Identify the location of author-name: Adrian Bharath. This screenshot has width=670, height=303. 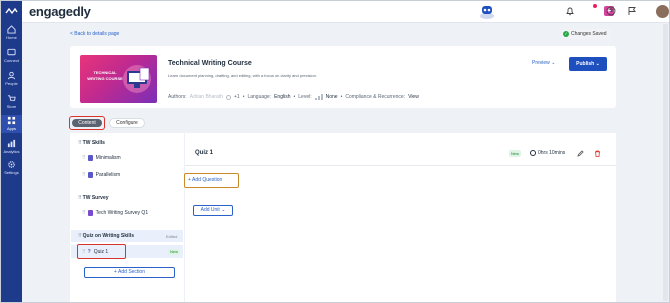
(206, 97).